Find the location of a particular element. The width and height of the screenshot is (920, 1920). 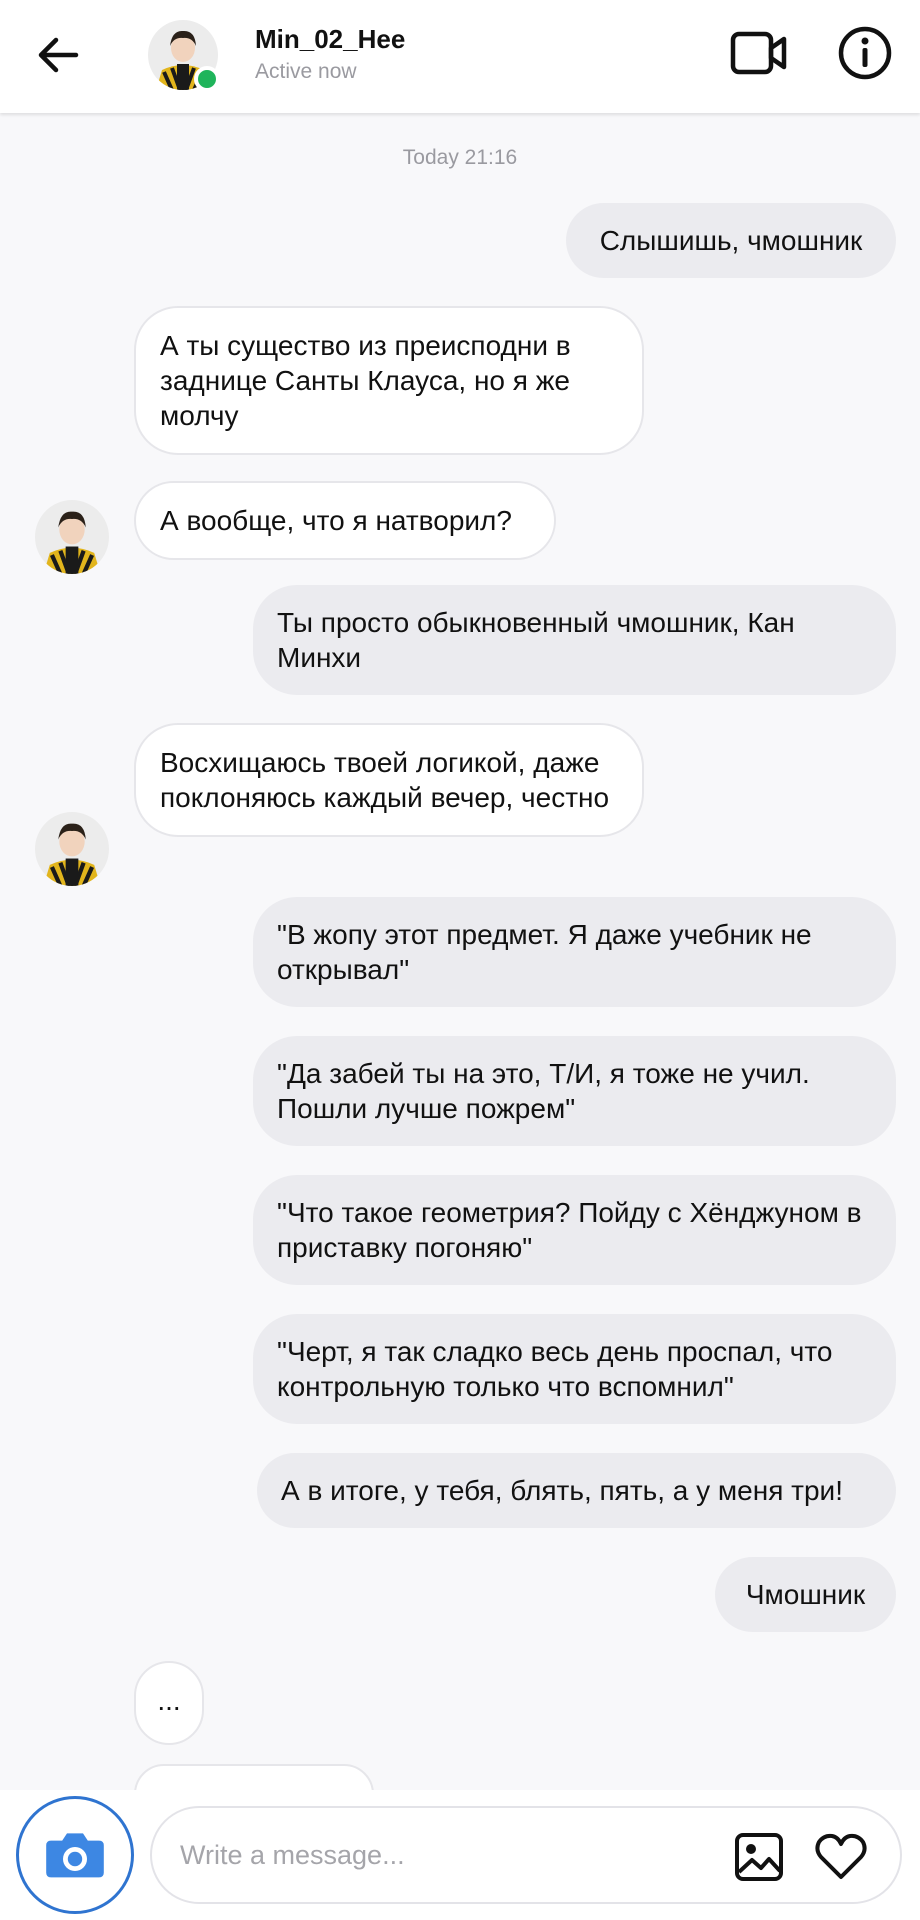

heart-icon is located at coordinates (841, 1856).